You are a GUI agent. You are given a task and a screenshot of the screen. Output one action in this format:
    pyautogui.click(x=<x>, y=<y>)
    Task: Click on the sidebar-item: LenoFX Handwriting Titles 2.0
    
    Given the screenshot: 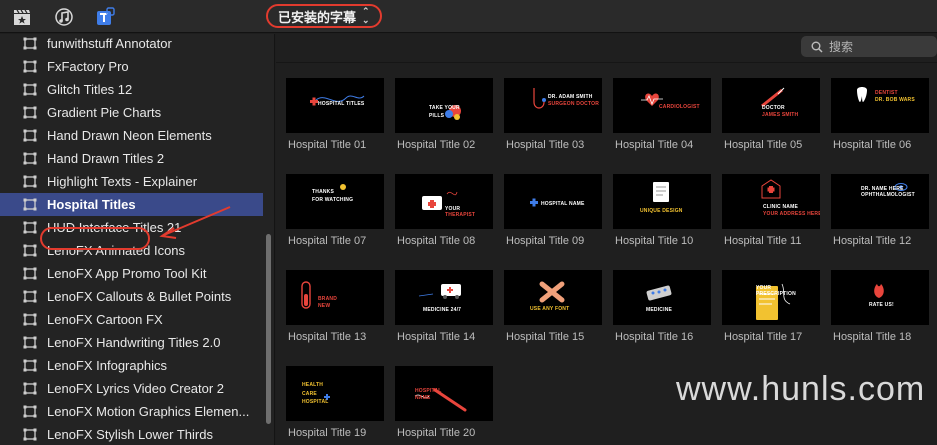 What is the action you would take?
    pyautogui.click(x=131, y=342)
    